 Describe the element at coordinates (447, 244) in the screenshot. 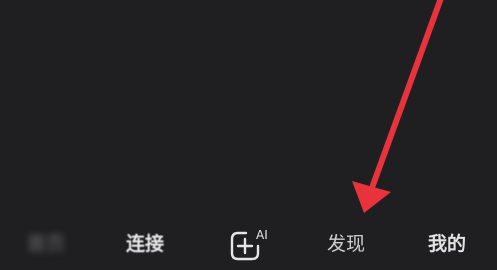

I see `tab-mine: 我的` at that location.